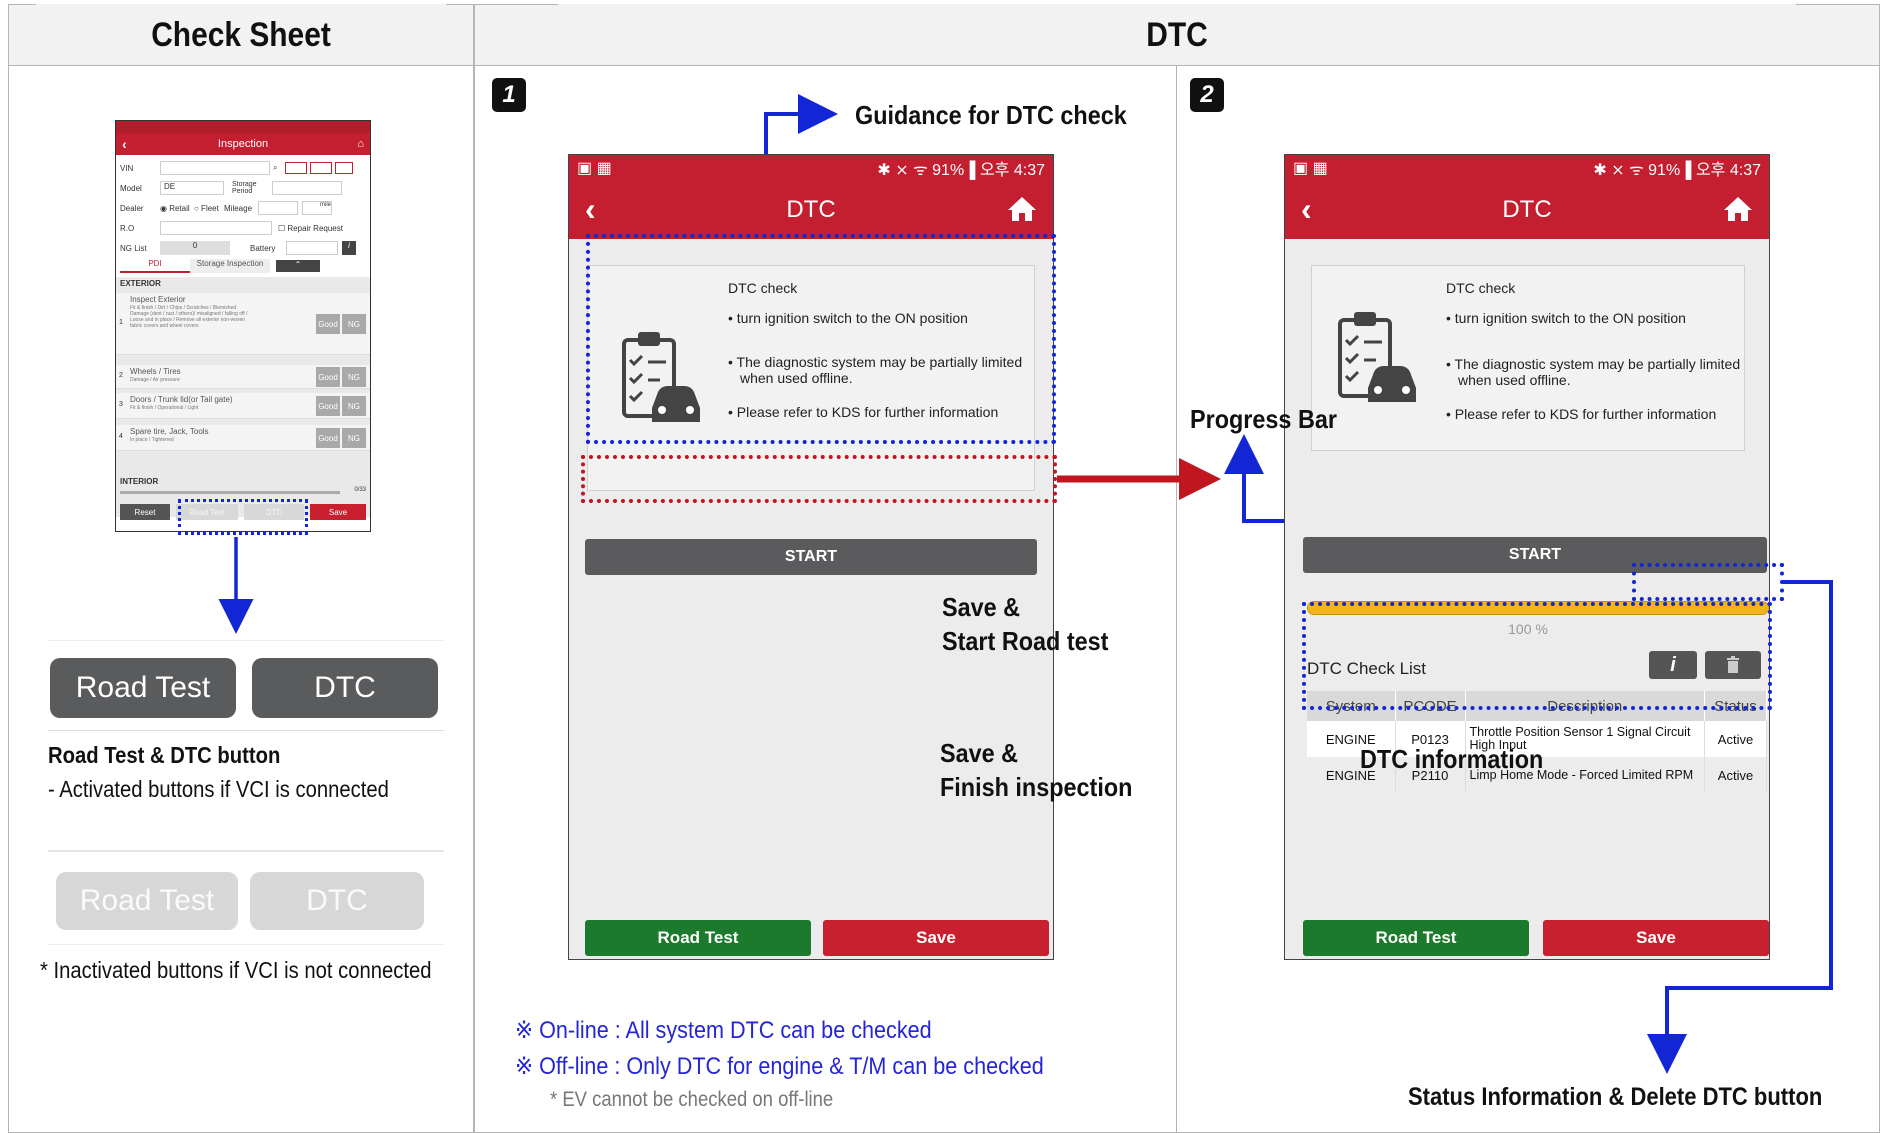 The height and width of the screenshot is (1133, 1883). I want to click on dtc-info-highlight, so click(1537, 656).